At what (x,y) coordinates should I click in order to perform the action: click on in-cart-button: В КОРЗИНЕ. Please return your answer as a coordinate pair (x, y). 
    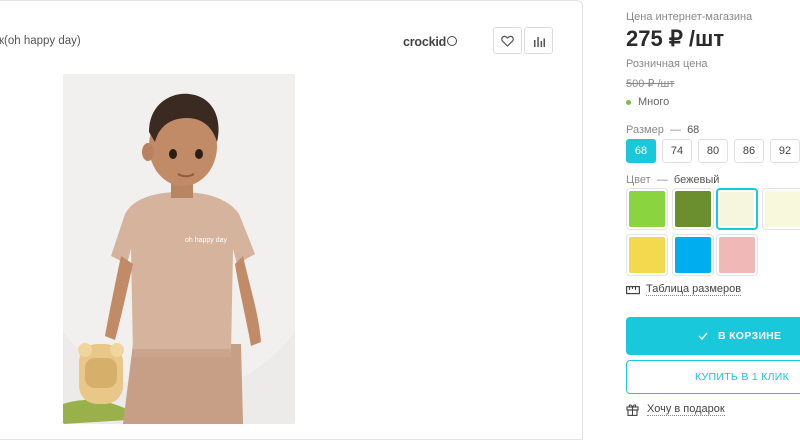
    Looking at the image, I should click on (713, 336).